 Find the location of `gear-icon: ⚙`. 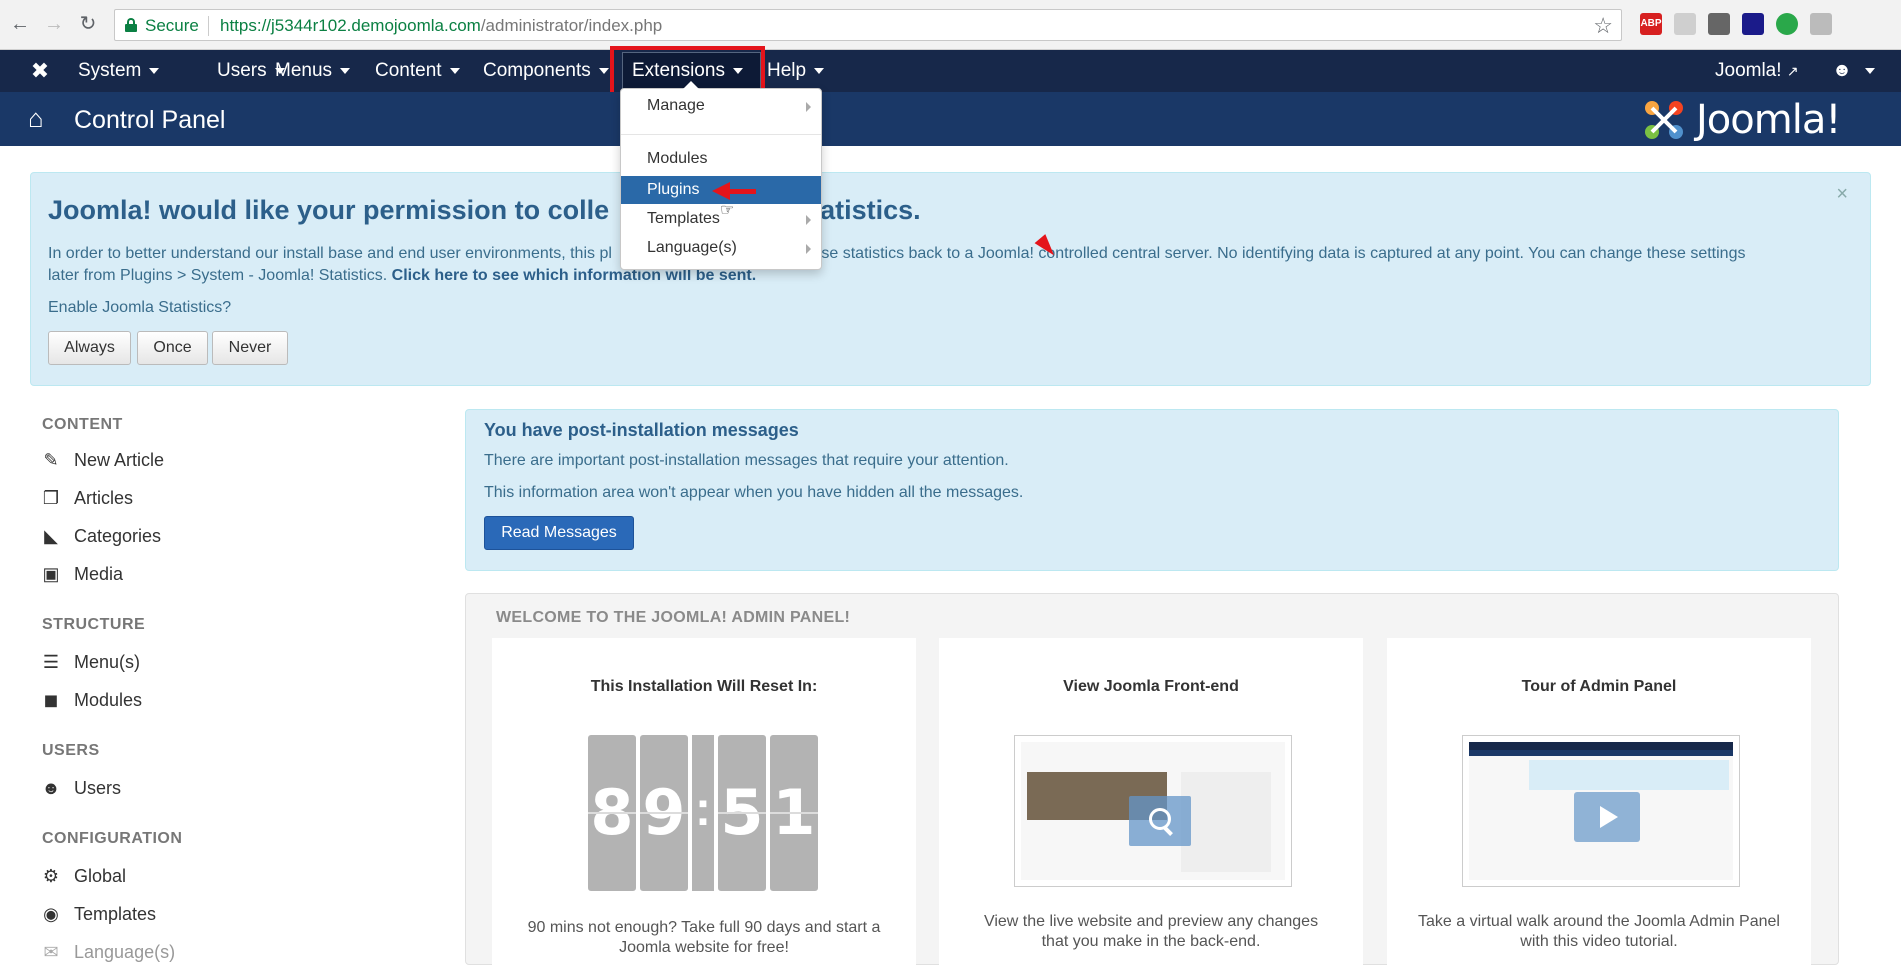

gear-icon: ⚙ is located at coordinates (51, 876).